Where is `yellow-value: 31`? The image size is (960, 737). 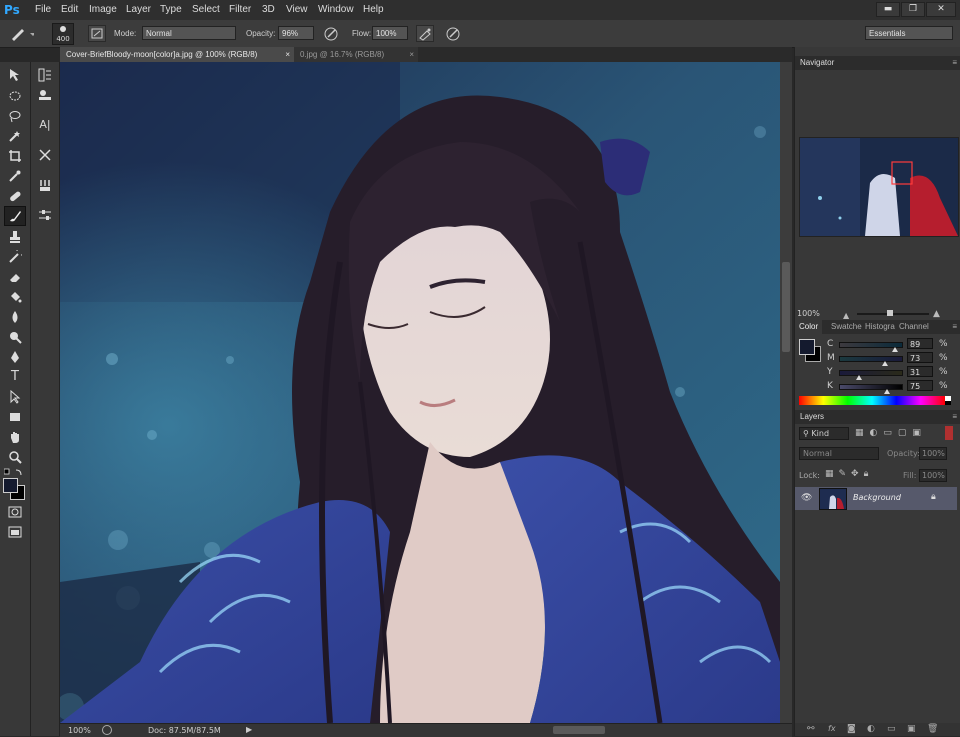
yellow-value: 31 is located at coordinates (920, 371).